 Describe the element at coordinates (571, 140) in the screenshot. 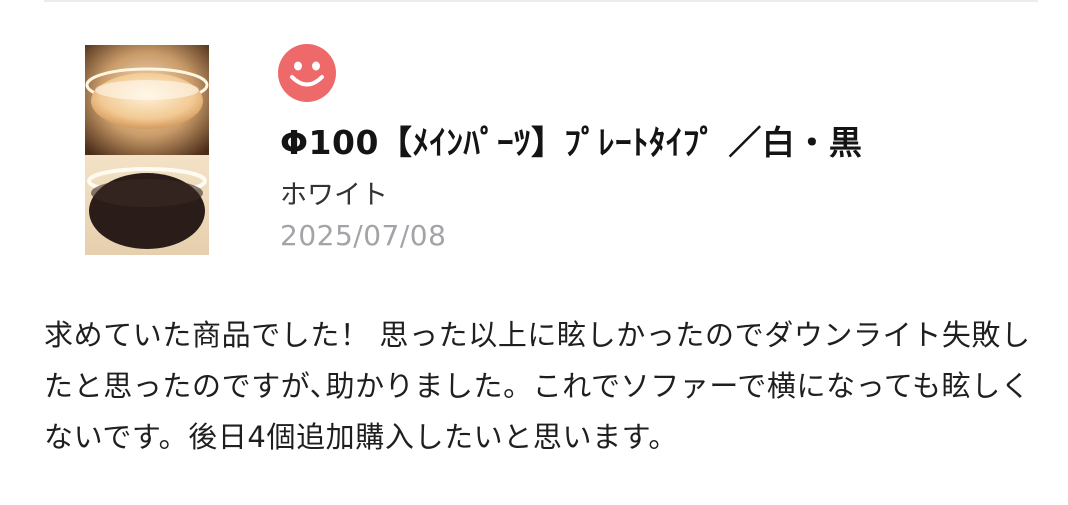

I see `product-name: Φ100【ﾒｲﾝﾊﾟｰﾂ】ﾌﾟﾚｰﾄﾀｲﾌﾟ ／白・黒` at that location.